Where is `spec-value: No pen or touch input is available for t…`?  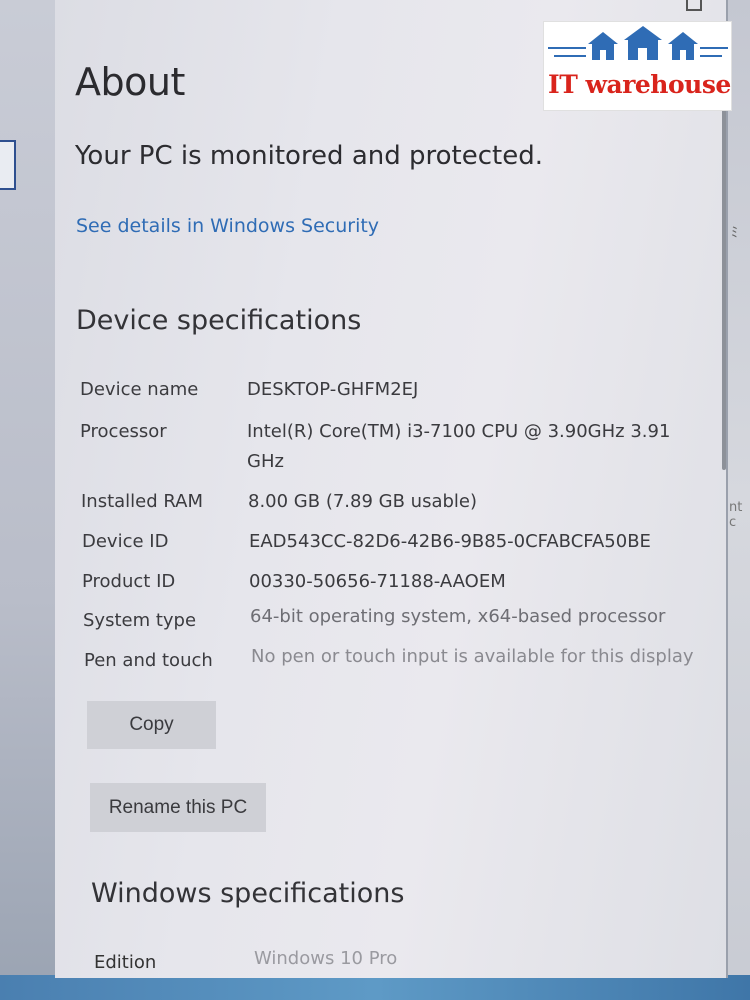
spec-value: No pen or touch input is available for t… is located at coordinates (472, 656).